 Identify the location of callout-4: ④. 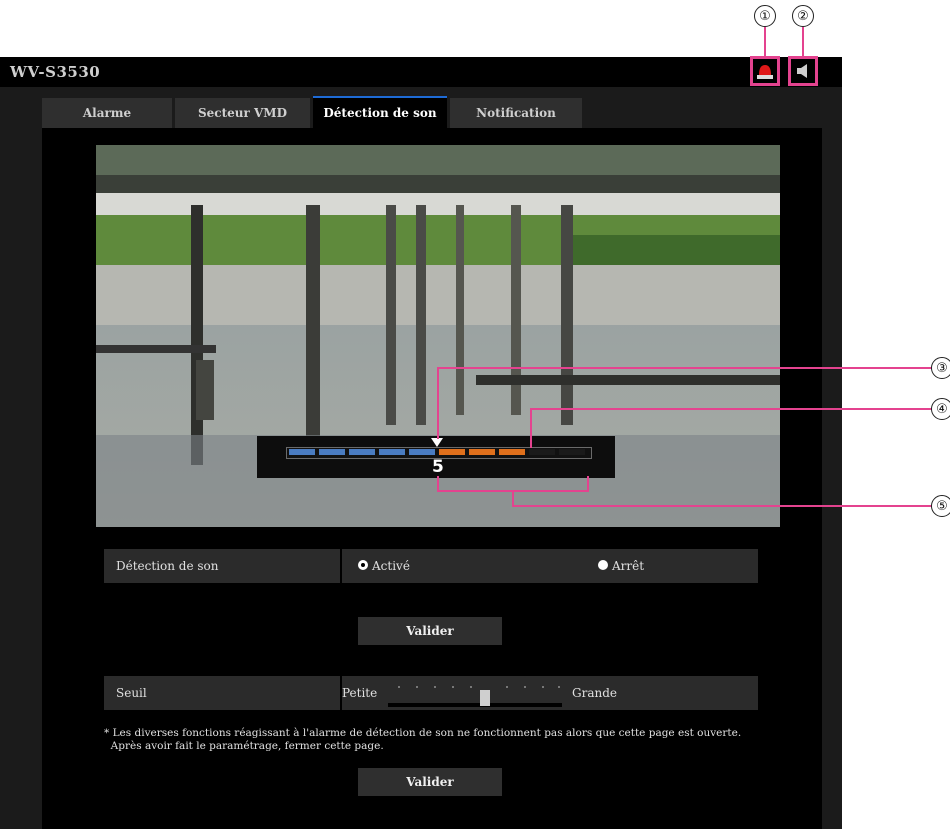
(940, 409).